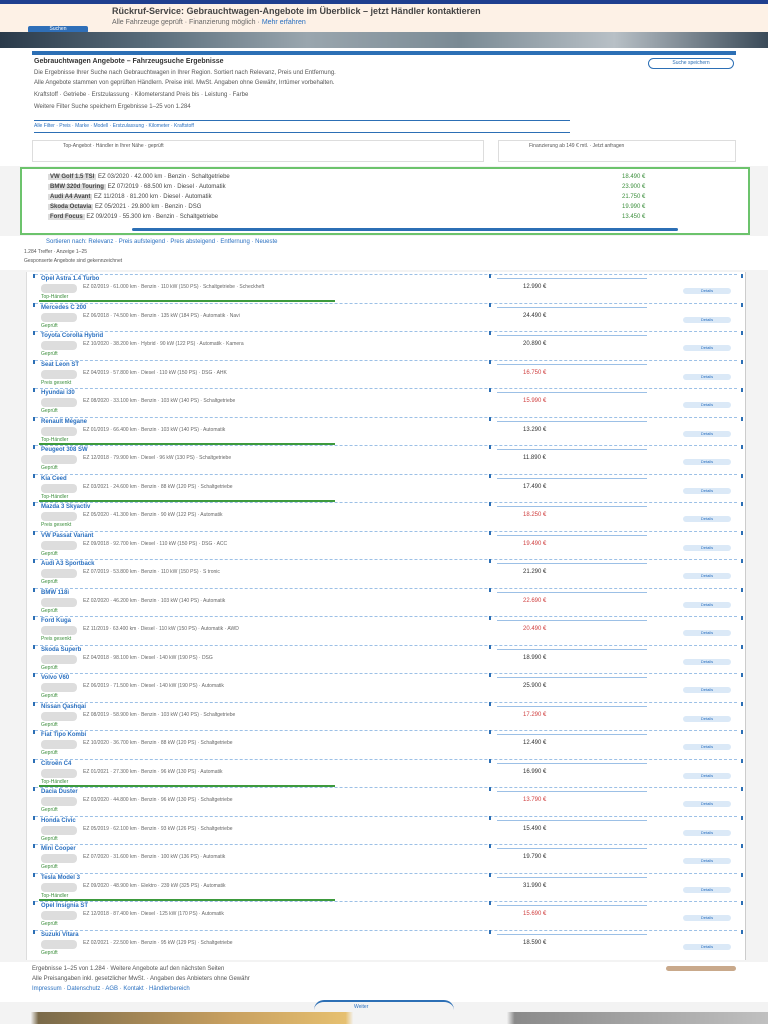 The width and height of the screenshot is (768, 1024). What do you see at coordinates (284, 22) in the screenshot?
I see `banner-link: Mehr erfahren` at bounding box center [284, 22].